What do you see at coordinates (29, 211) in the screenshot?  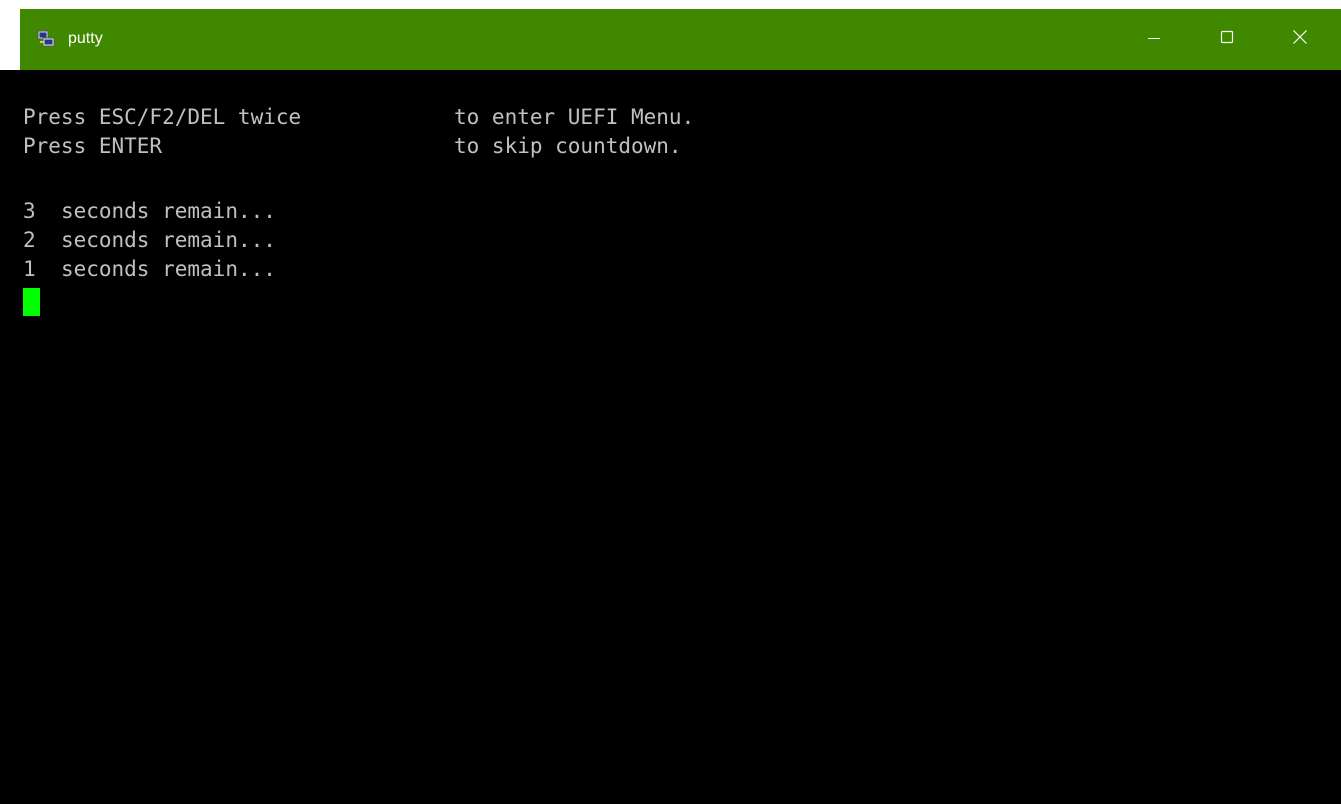 I see `countdown-number: 3` at bounding box center [29, 211].